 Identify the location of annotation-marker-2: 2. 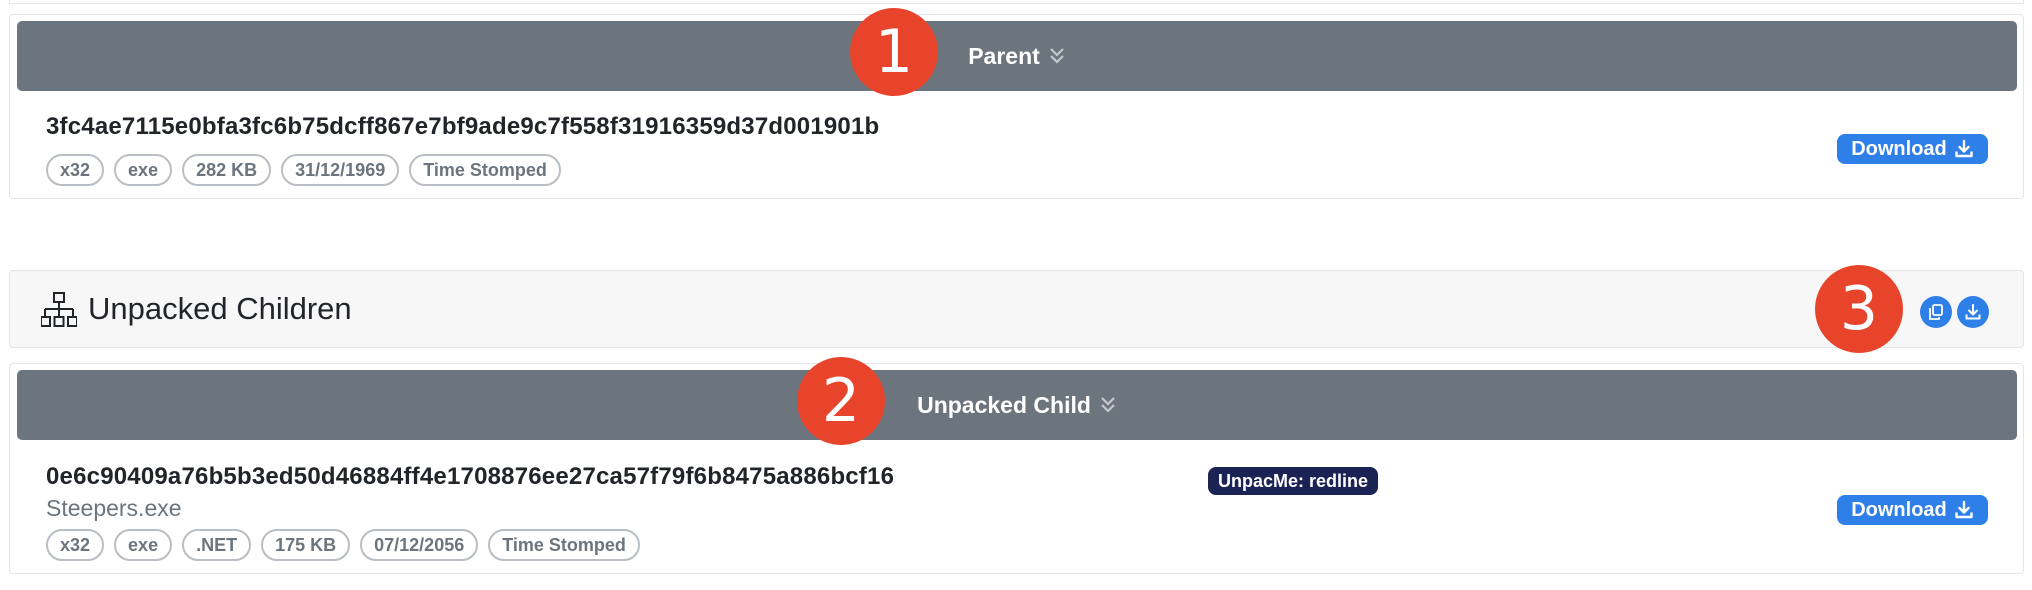
(841, 401).